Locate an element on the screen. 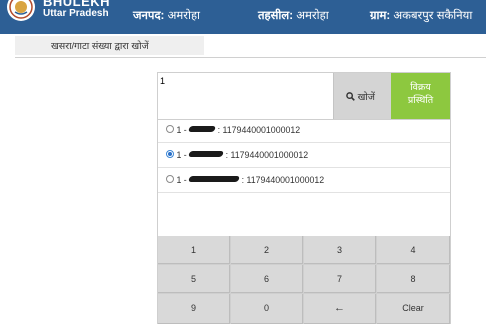 This screenshot has height=324, width=486. key-4: 4 is located at coordinates (413, 250).